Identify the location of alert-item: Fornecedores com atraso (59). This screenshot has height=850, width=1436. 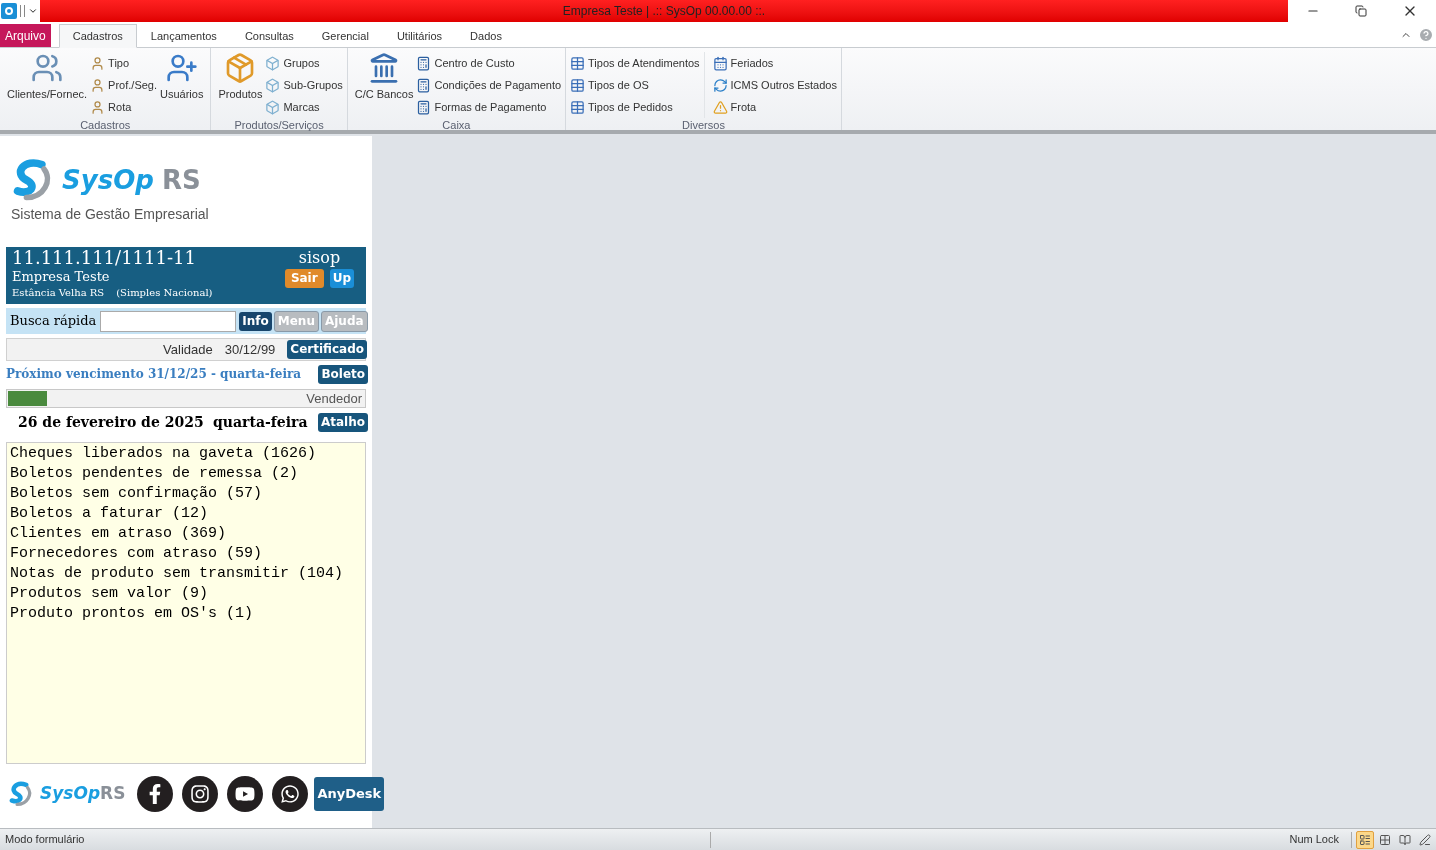
(186, 554).